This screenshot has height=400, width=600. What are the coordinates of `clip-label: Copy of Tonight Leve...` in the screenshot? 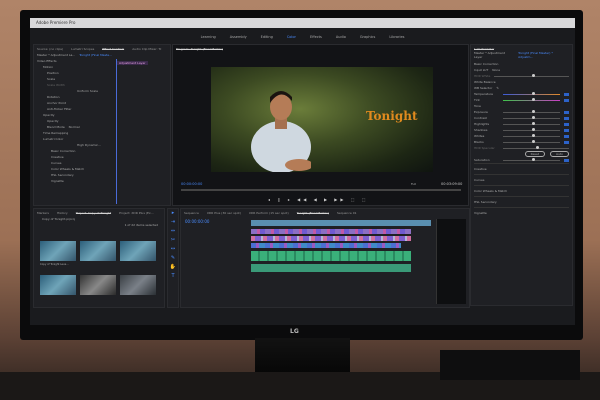 It's located at (54, 264).